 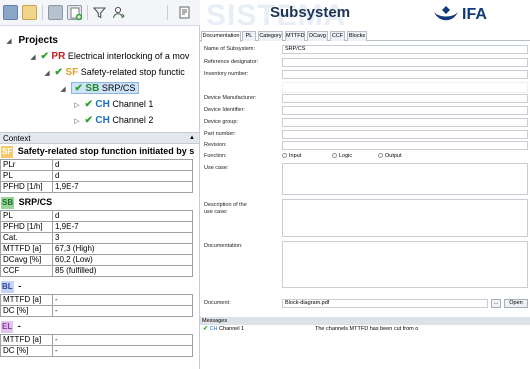 What do you see at coordinates (249, 36) in the screenshot?
I see `tab-pl: PL` at bounding box center [249, 36].